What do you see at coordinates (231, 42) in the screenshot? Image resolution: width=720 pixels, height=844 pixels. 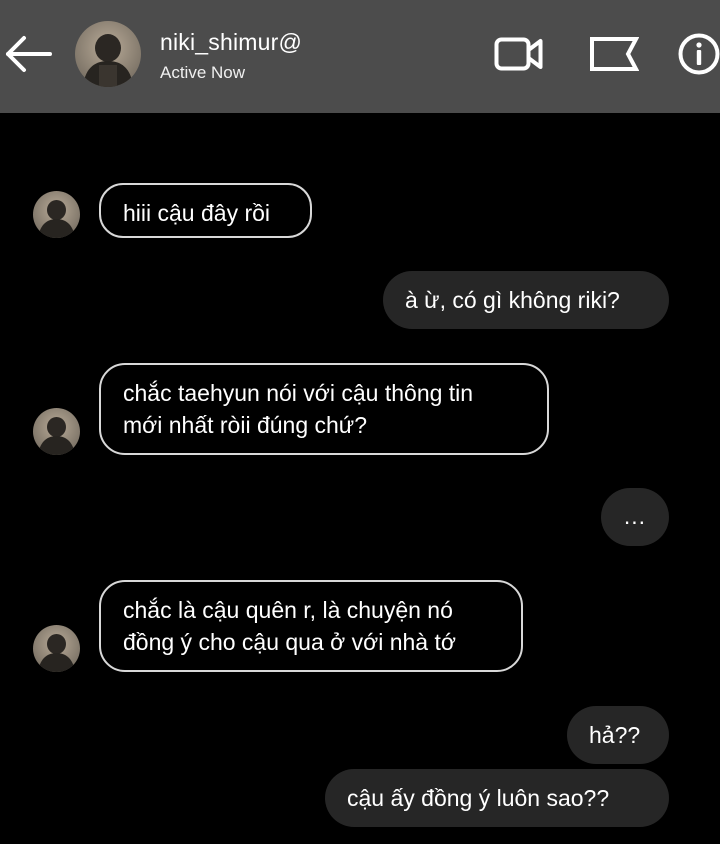 I see `username: niki_shimur@` at bounding box center [231, 42].